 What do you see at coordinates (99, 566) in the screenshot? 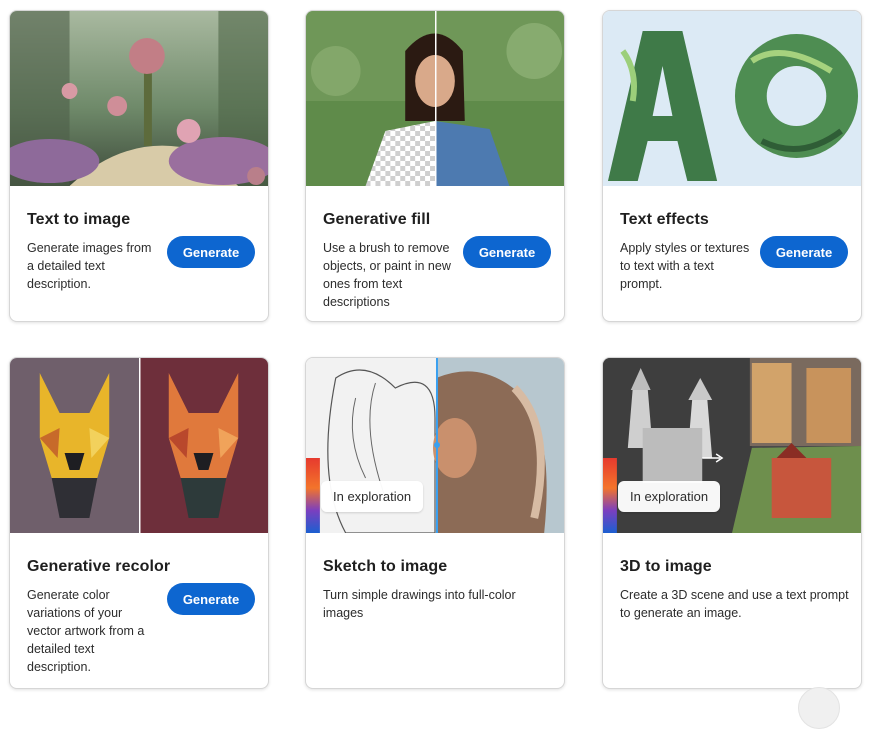
I see `card-title: Generative recolor` at bounding box center [99, 566].